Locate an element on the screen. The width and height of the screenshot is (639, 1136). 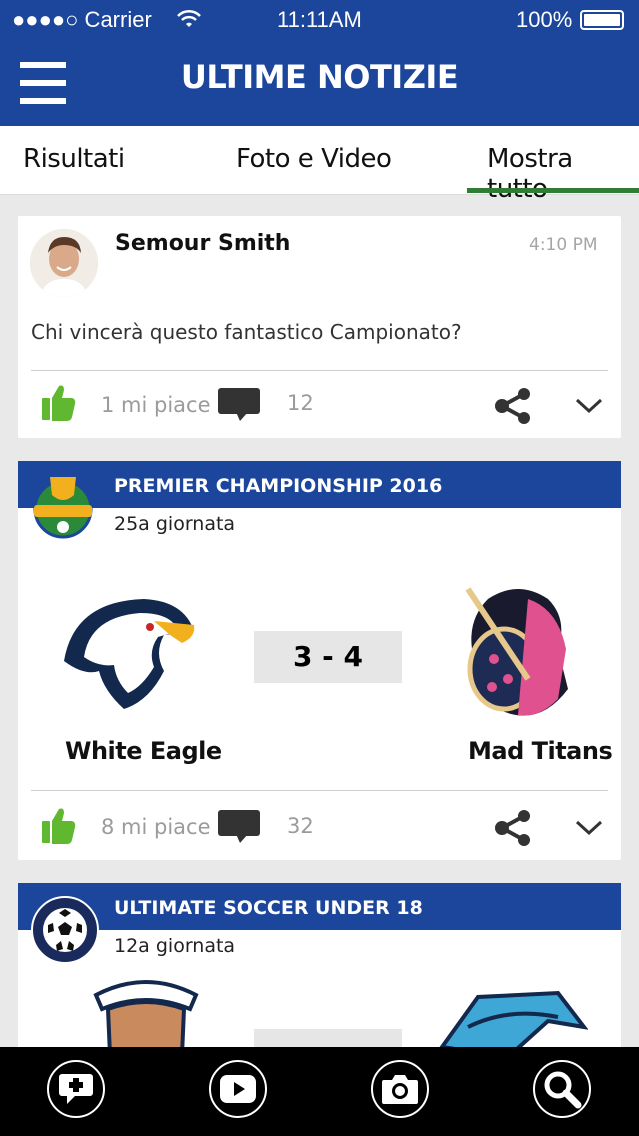
status-bar: ●●●●○ Carrier 11:11AM 100% is located at coordinates (319, 20).